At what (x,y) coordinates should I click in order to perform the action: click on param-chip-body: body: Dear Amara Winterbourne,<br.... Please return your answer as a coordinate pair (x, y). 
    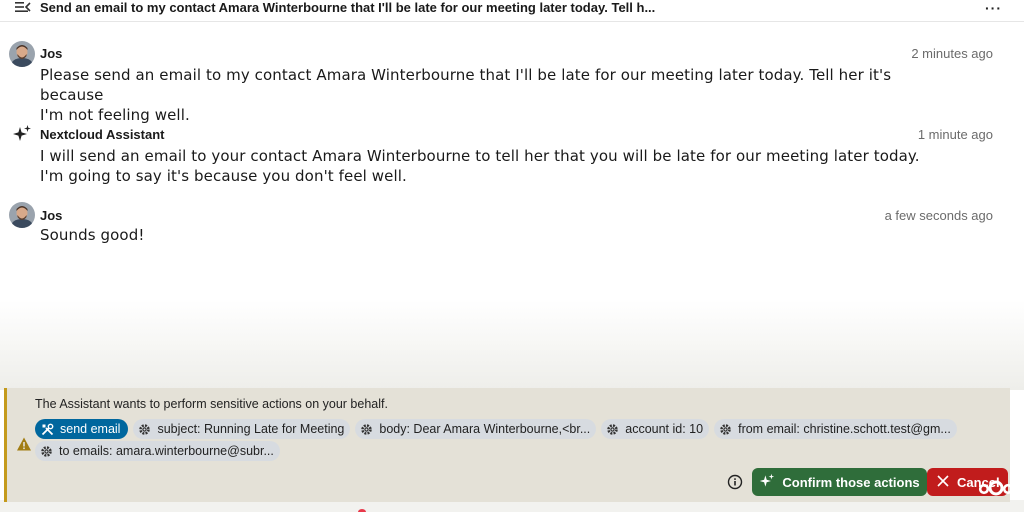
    Looking at the image, I should click on (476, 429).